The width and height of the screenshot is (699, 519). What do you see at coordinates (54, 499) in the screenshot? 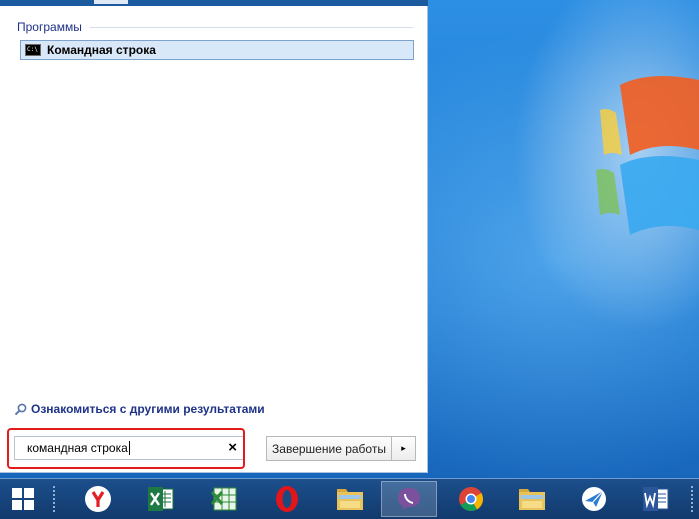
I see `taskbar-grip` at bounding box center [54, 499].